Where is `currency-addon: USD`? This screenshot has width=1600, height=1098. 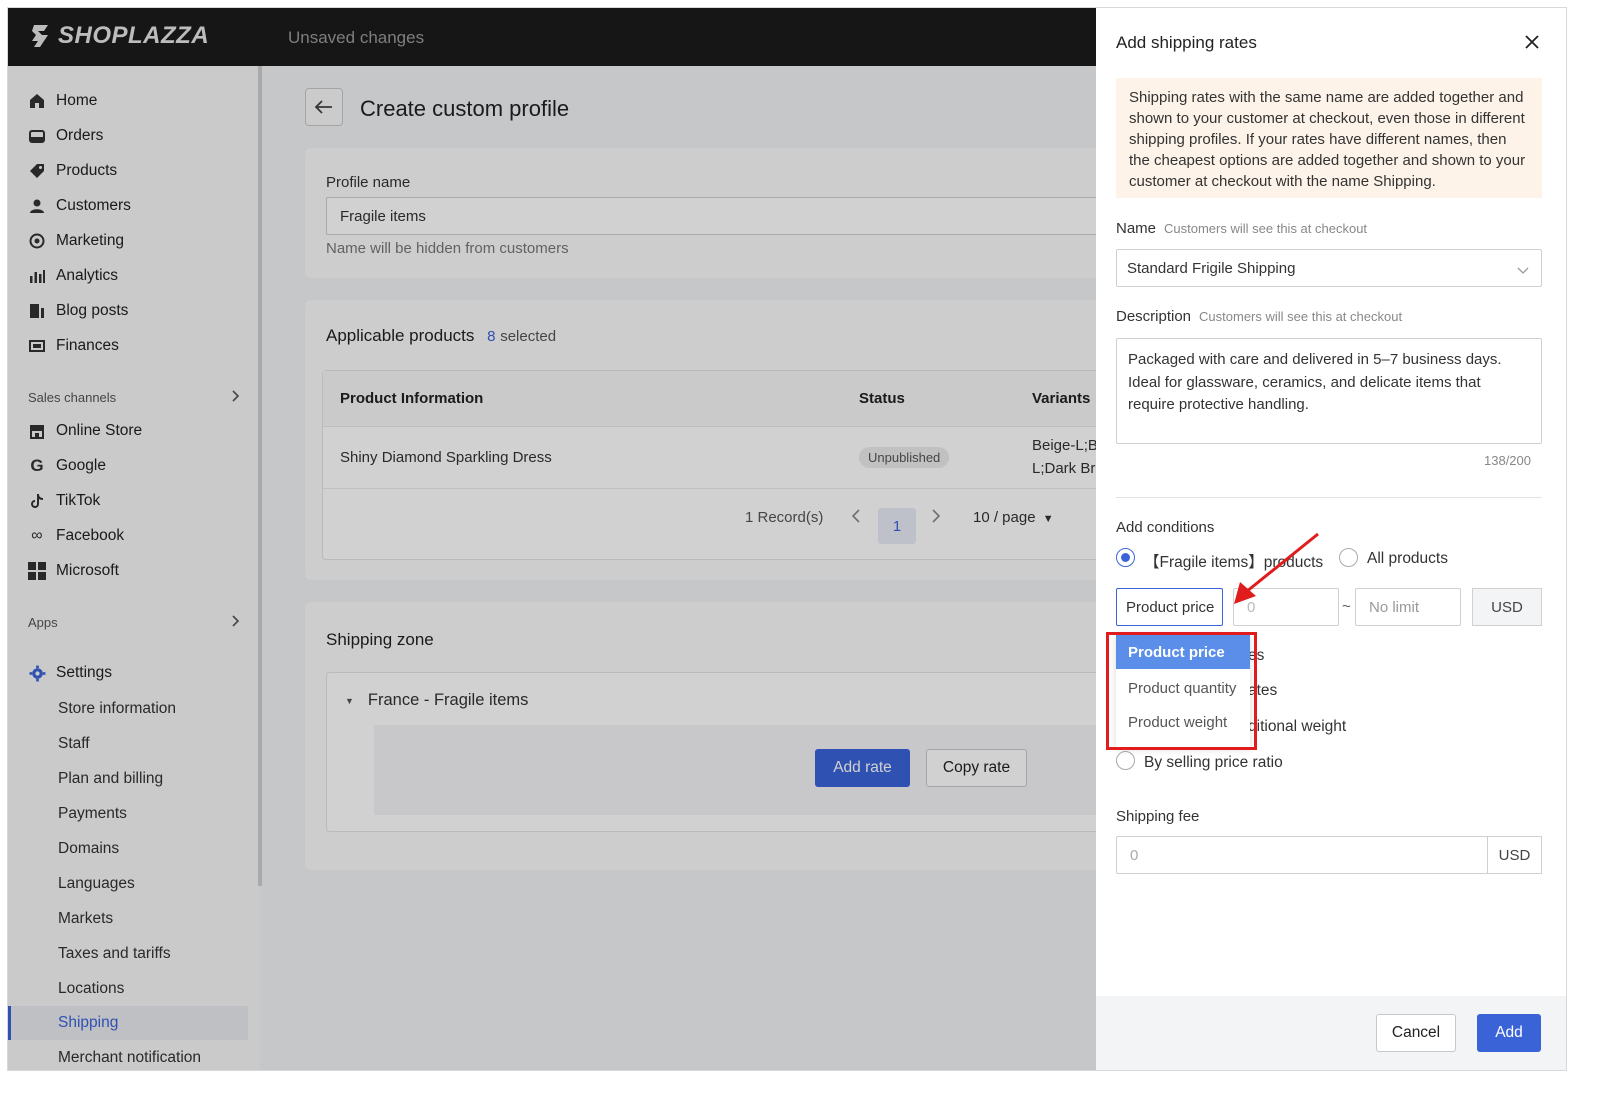
currency-addon: USD is located at coordinates (1507, 607).